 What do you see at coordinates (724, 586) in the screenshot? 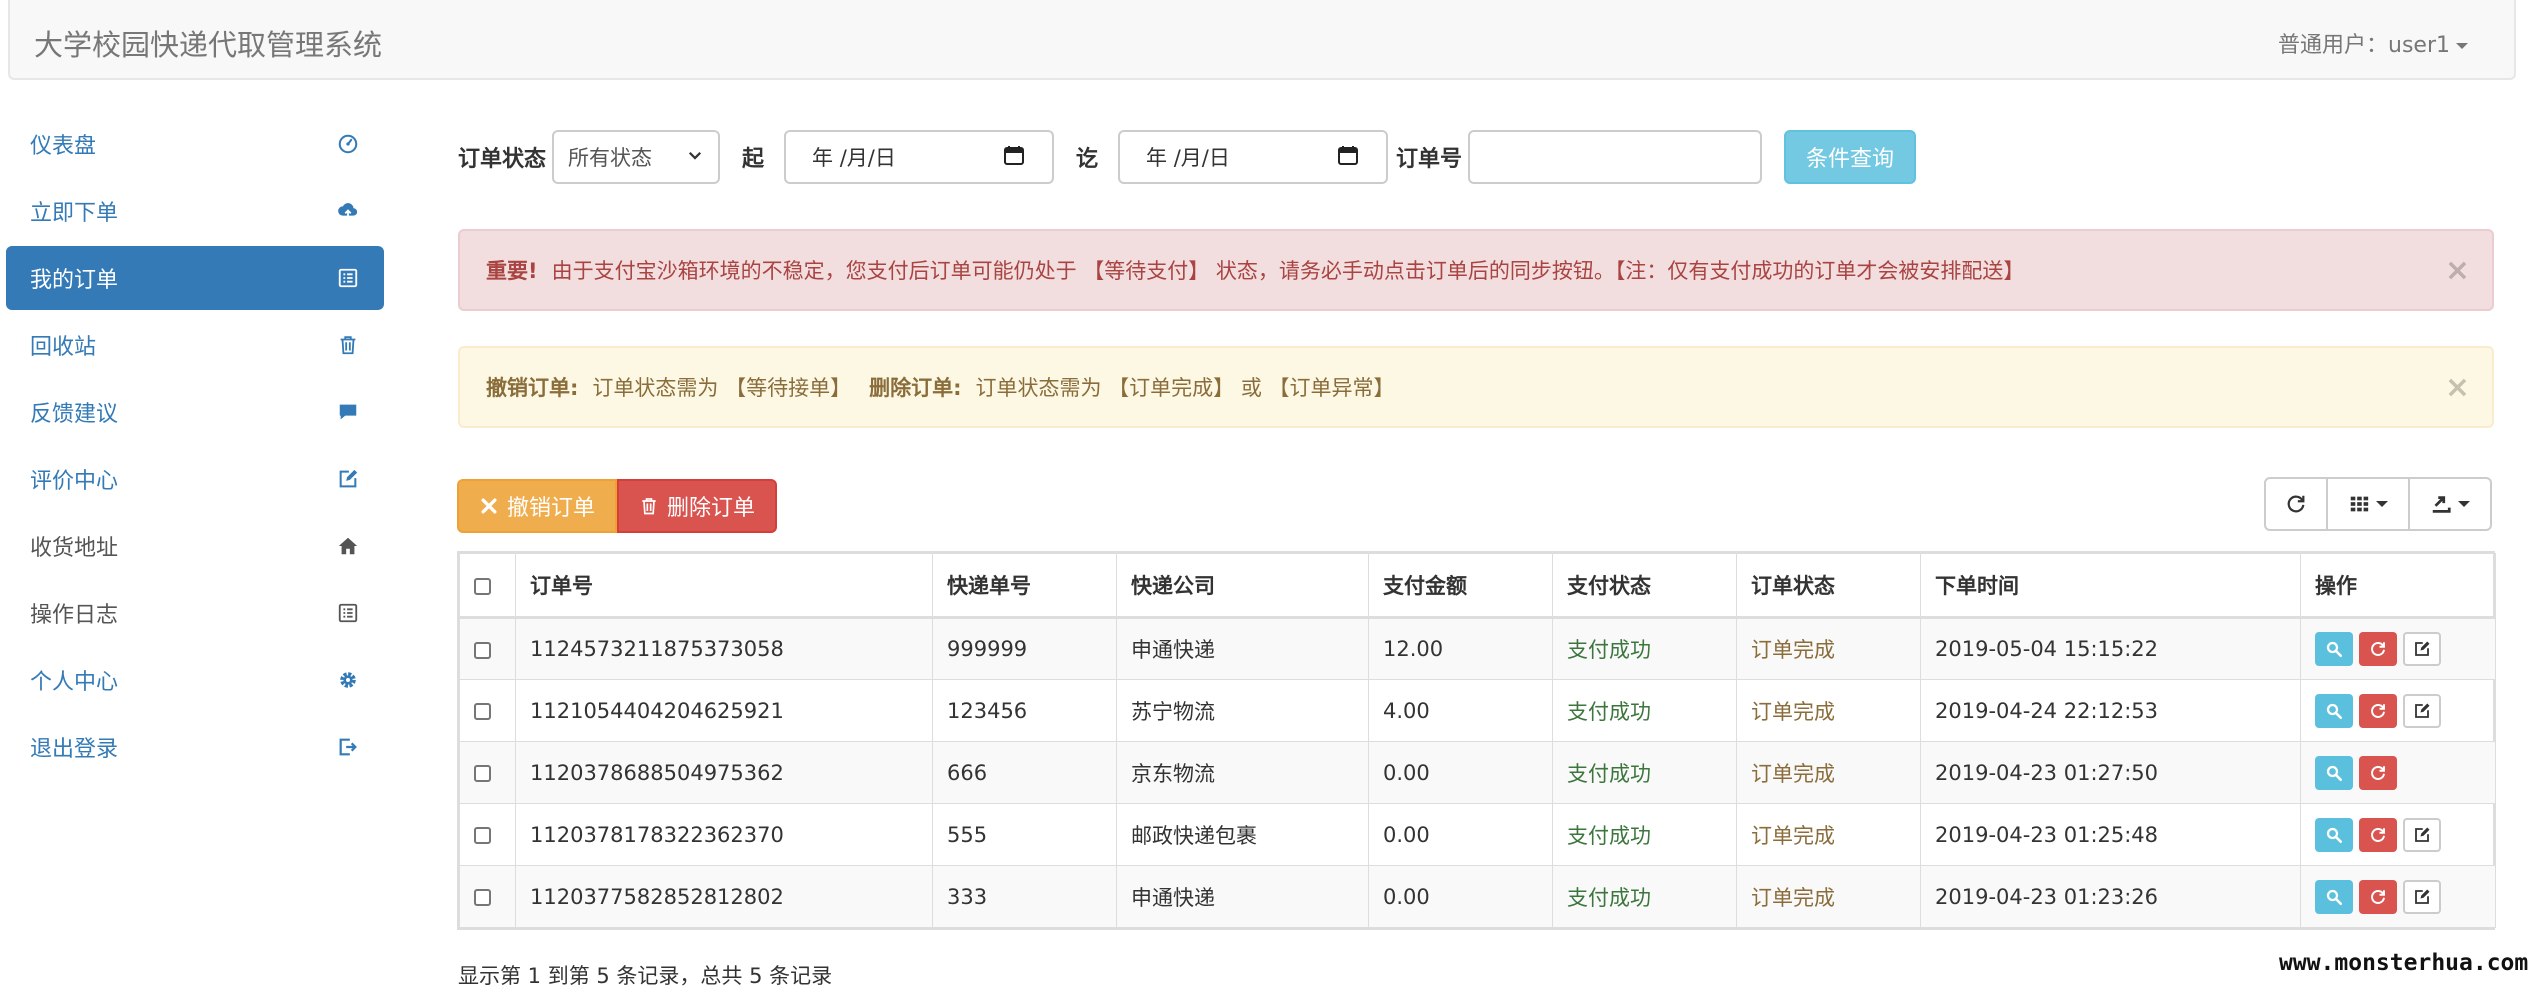
I see `column-header: 订单号` at bounding box center [724, 586].